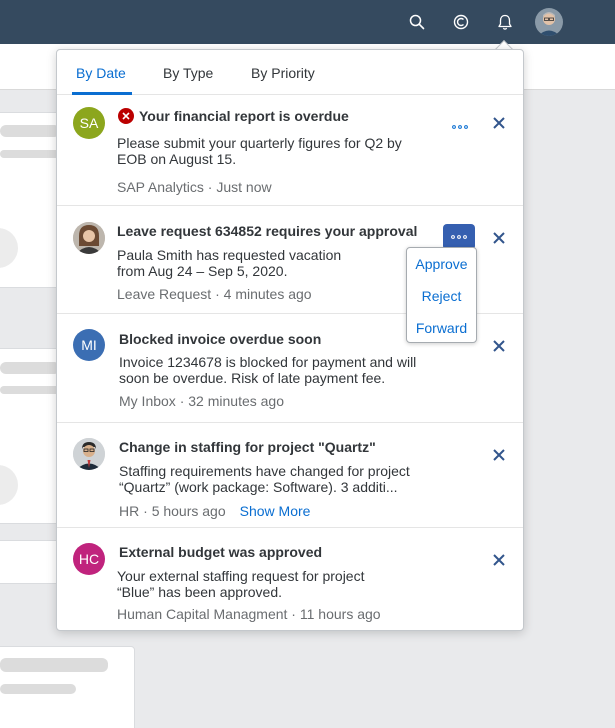 The height and width of the screenshot is (728, 615). Describe the element at coordinates (202, 614) in the screenshot. I see `notification-source: Human Capital Managment` at that location.